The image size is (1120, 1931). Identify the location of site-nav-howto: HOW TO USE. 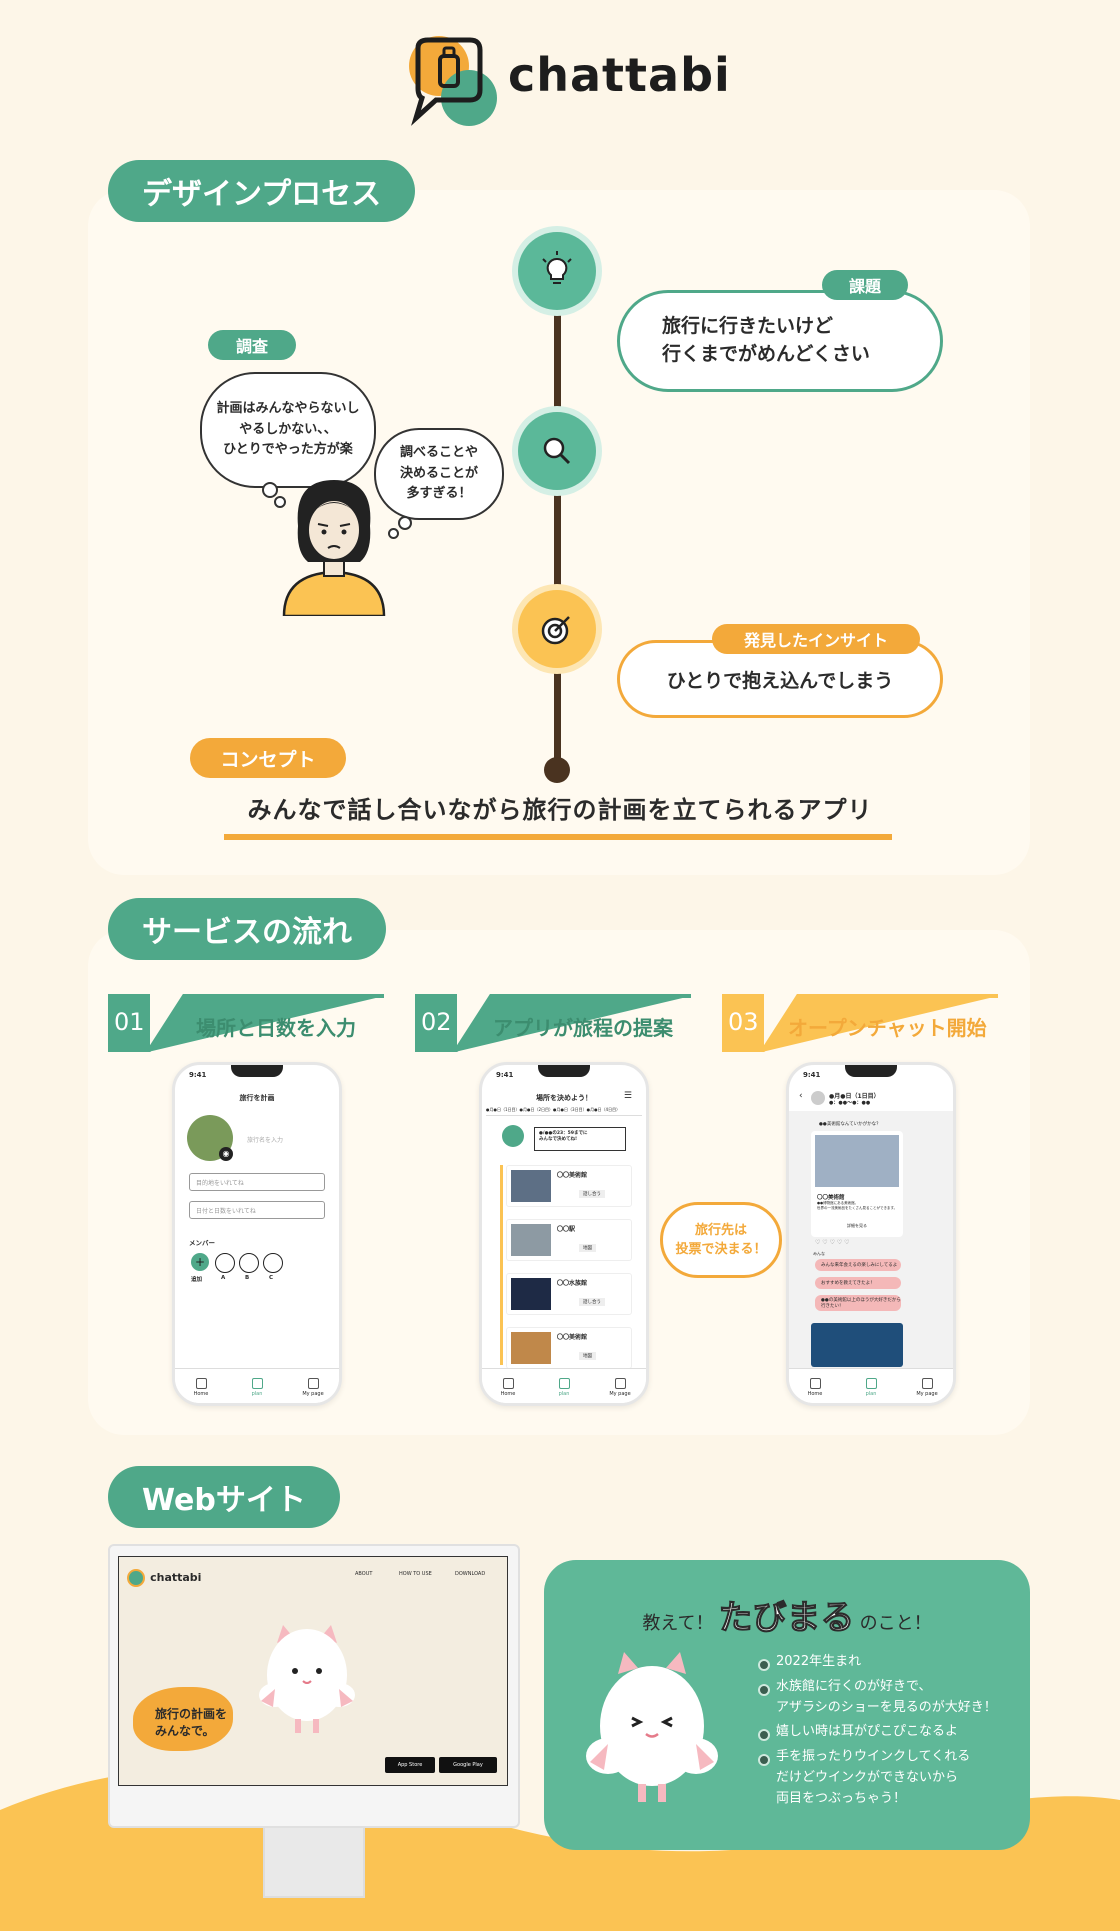
(415, 1574).